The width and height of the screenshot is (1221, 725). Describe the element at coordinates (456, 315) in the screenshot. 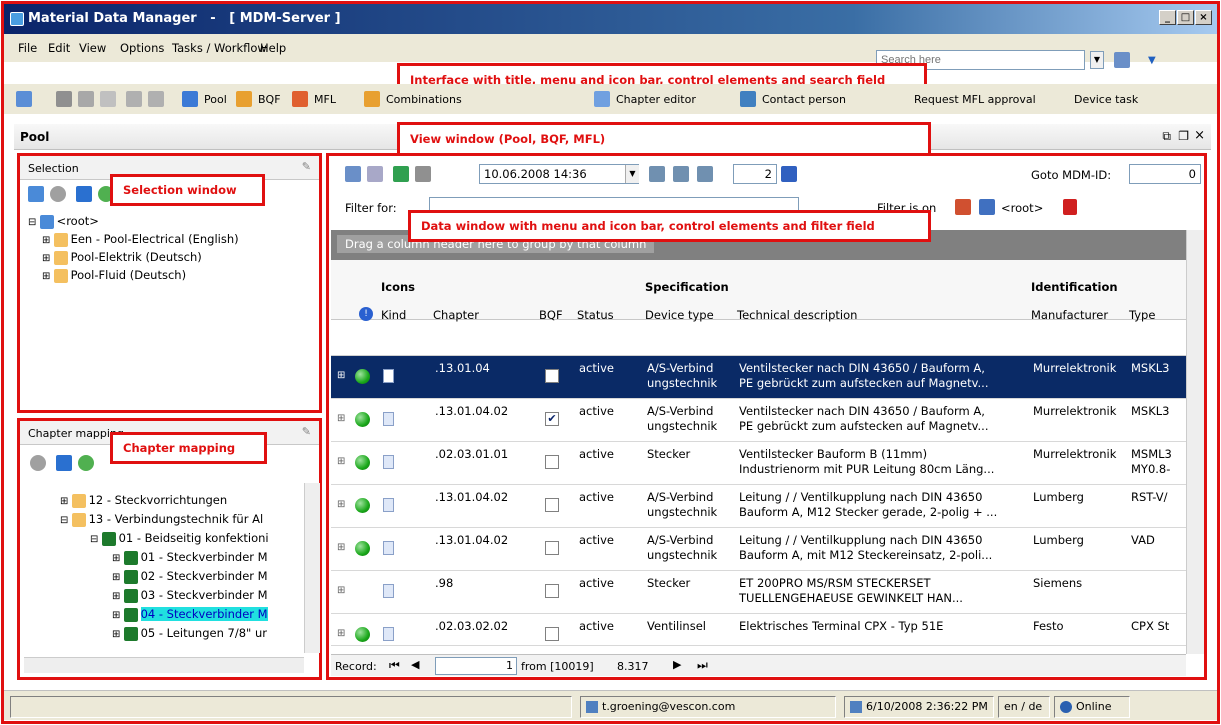

I see `column-chapter: Chapter` at that location.